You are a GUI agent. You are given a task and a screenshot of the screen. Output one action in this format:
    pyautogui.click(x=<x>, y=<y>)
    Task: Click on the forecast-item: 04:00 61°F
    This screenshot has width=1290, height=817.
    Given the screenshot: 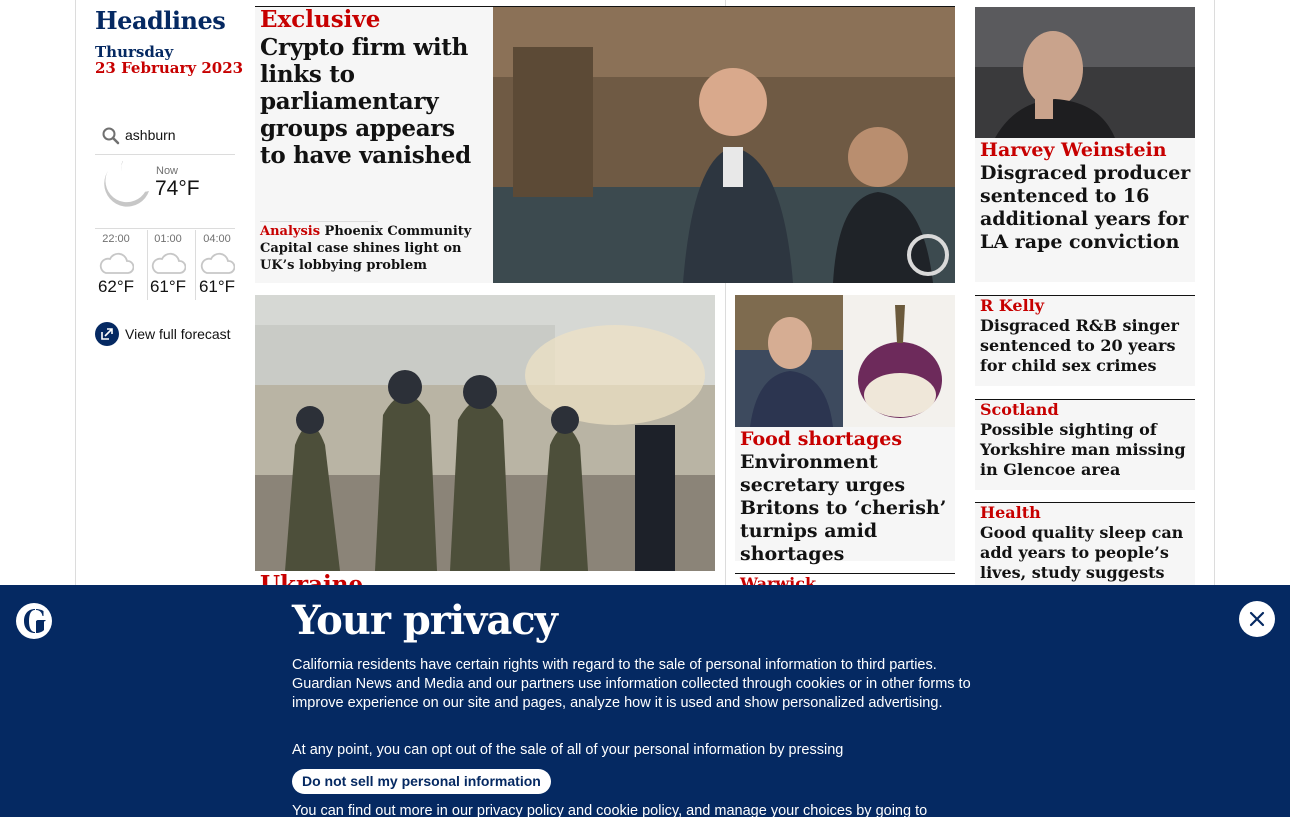 What is the action you would take?
    pyautogui.click(x=217, y=266)
    